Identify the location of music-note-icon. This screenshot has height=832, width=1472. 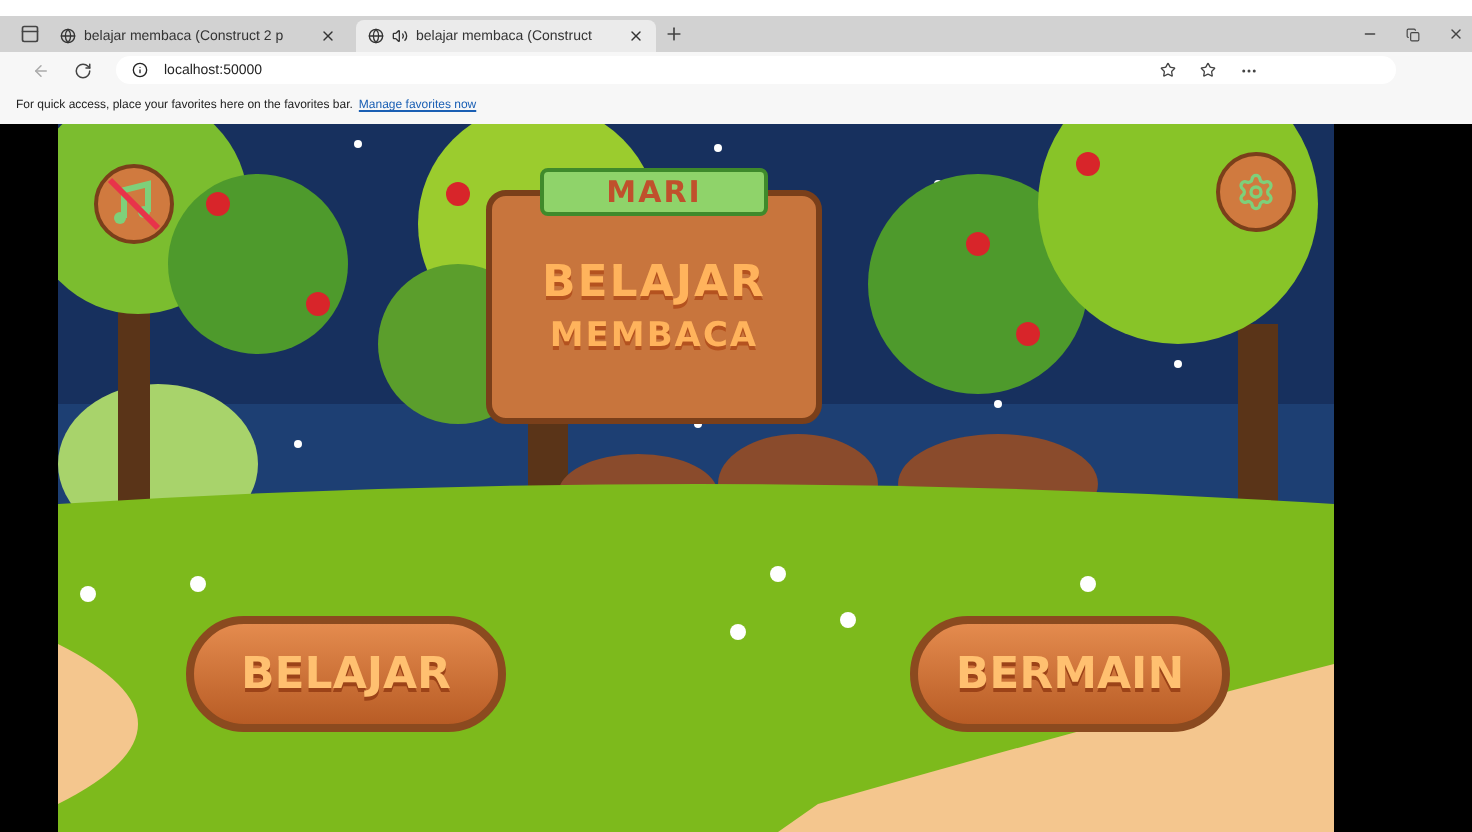
(134, 204).